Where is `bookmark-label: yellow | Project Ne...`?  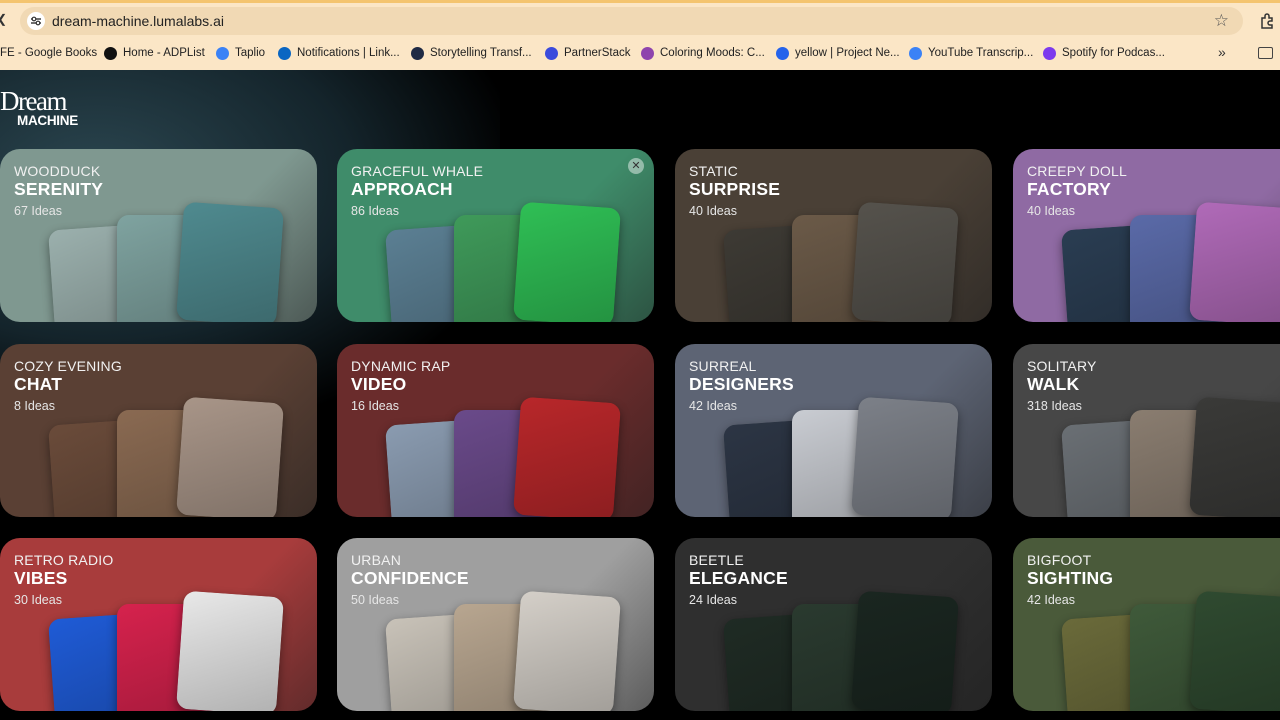
bookmark-label: yellow | Project Ne... is located at coordinates (847, 53).